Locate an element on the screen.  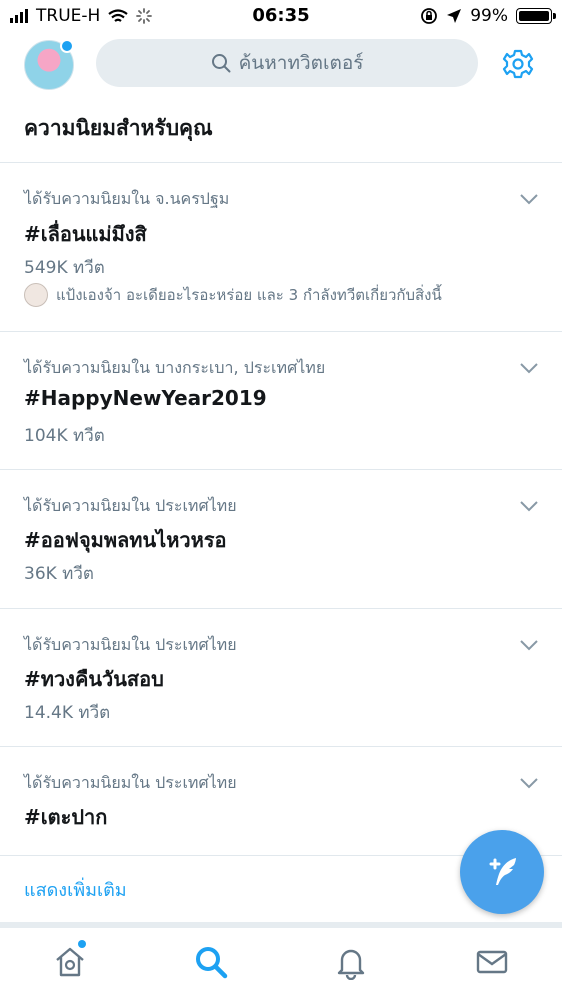
home-icon is located at coordinates (70, 962).